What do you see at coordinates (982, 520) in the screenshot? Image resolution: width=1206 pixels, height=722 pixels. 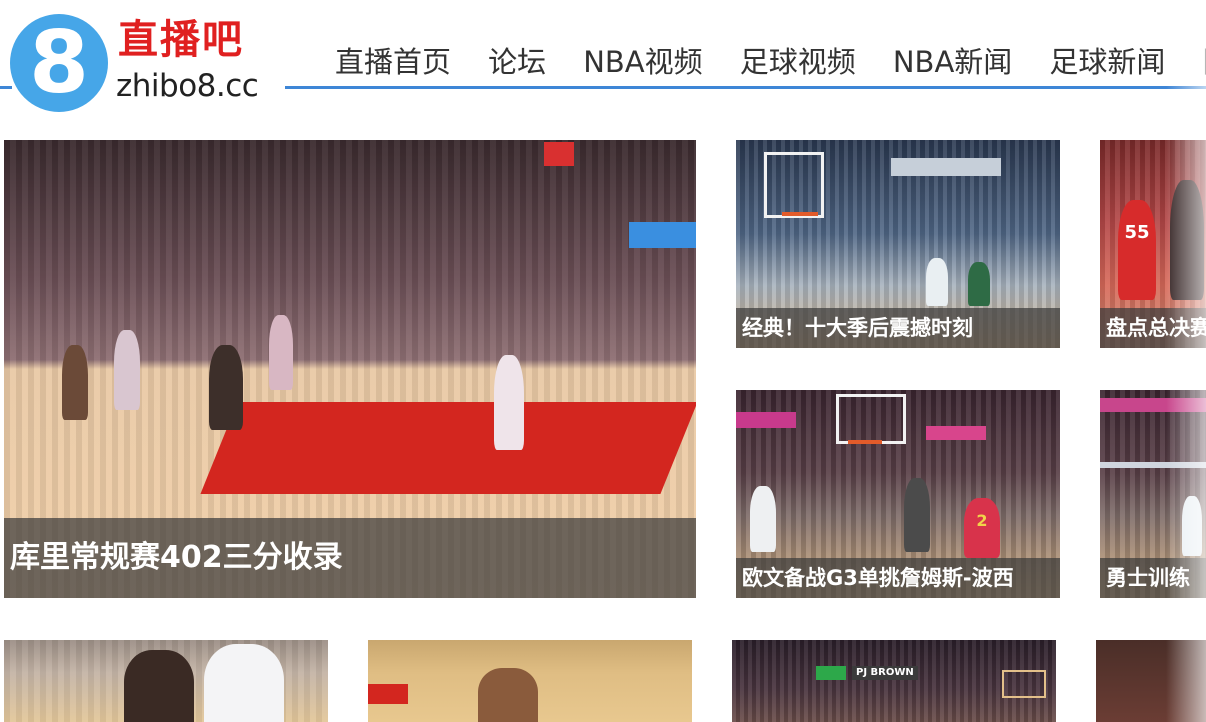 I see `jersey-number: 2` at bounding box center [982, 520].